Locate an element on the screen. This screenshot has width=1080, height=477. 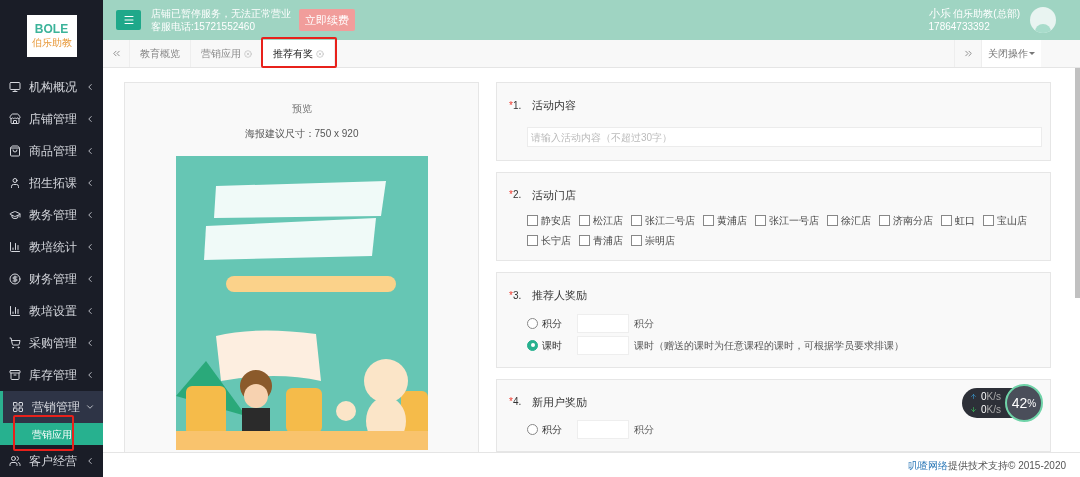
sidebar-item: 采购管理 is located at coordinates (51, 343).